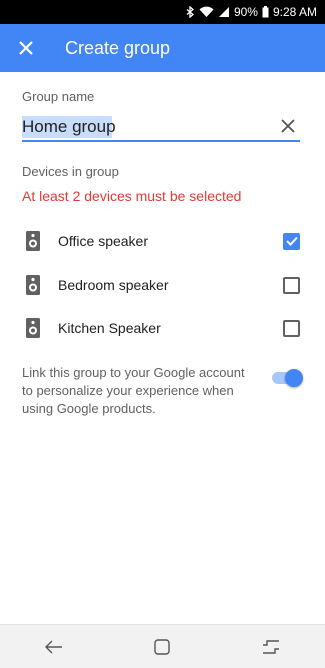 The height and width of the screenshot is (668, 325). Describe the element at coordinates (103, 241) in the screenshot. I see `device-name: Office speaker` at that location.